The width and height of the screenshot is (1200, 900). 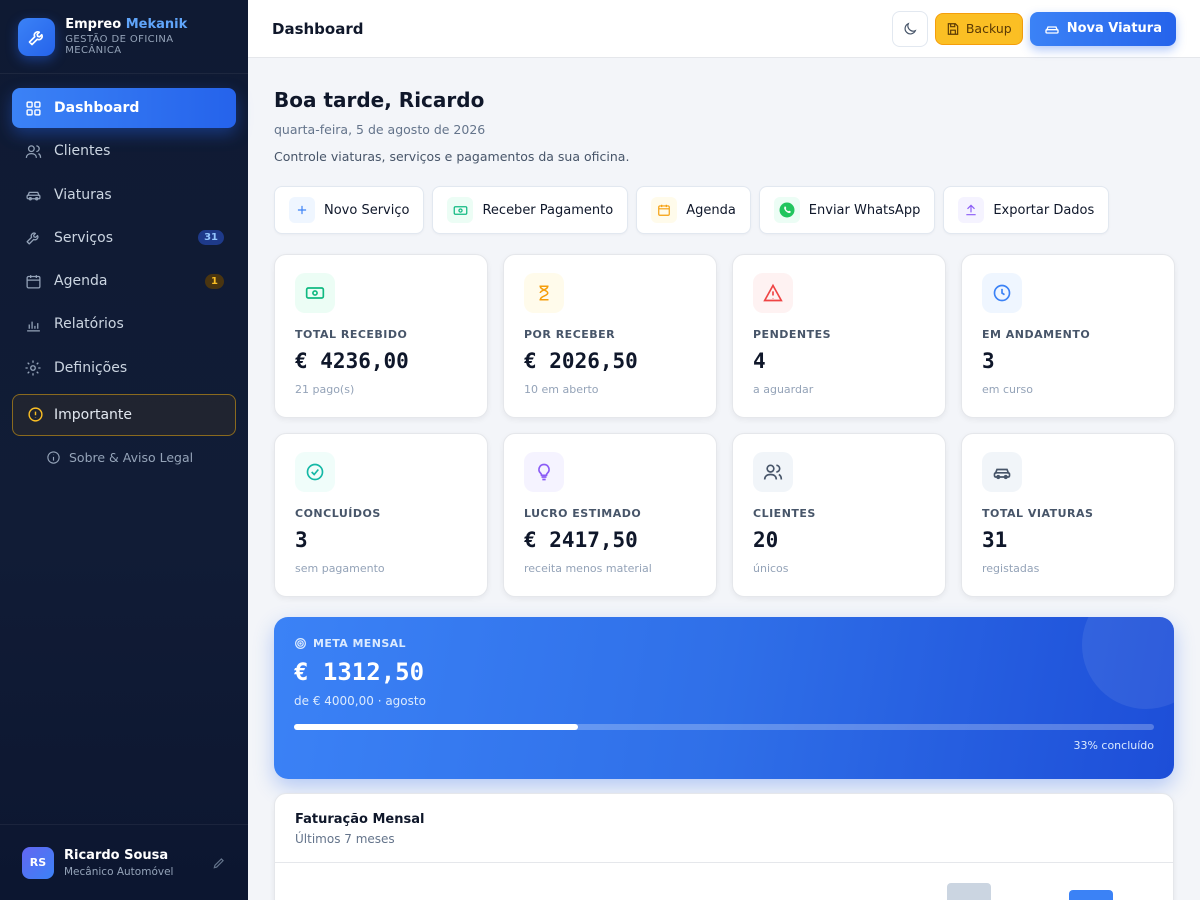 I want to click on theme-toggle-button, so click(x=909, y=28).